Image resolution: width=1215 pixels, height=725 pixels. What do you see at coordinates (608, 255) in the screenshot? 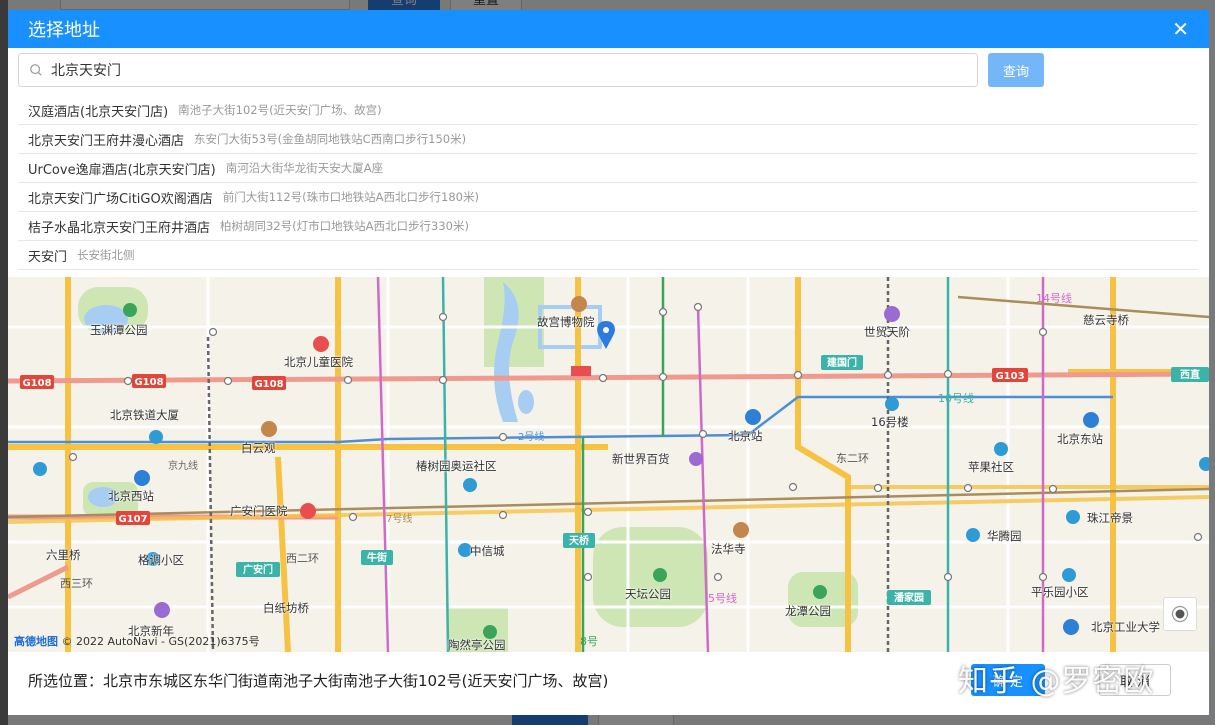
I see `list-item: 天安门 长安街北侧` at bounding box center [608, 255].